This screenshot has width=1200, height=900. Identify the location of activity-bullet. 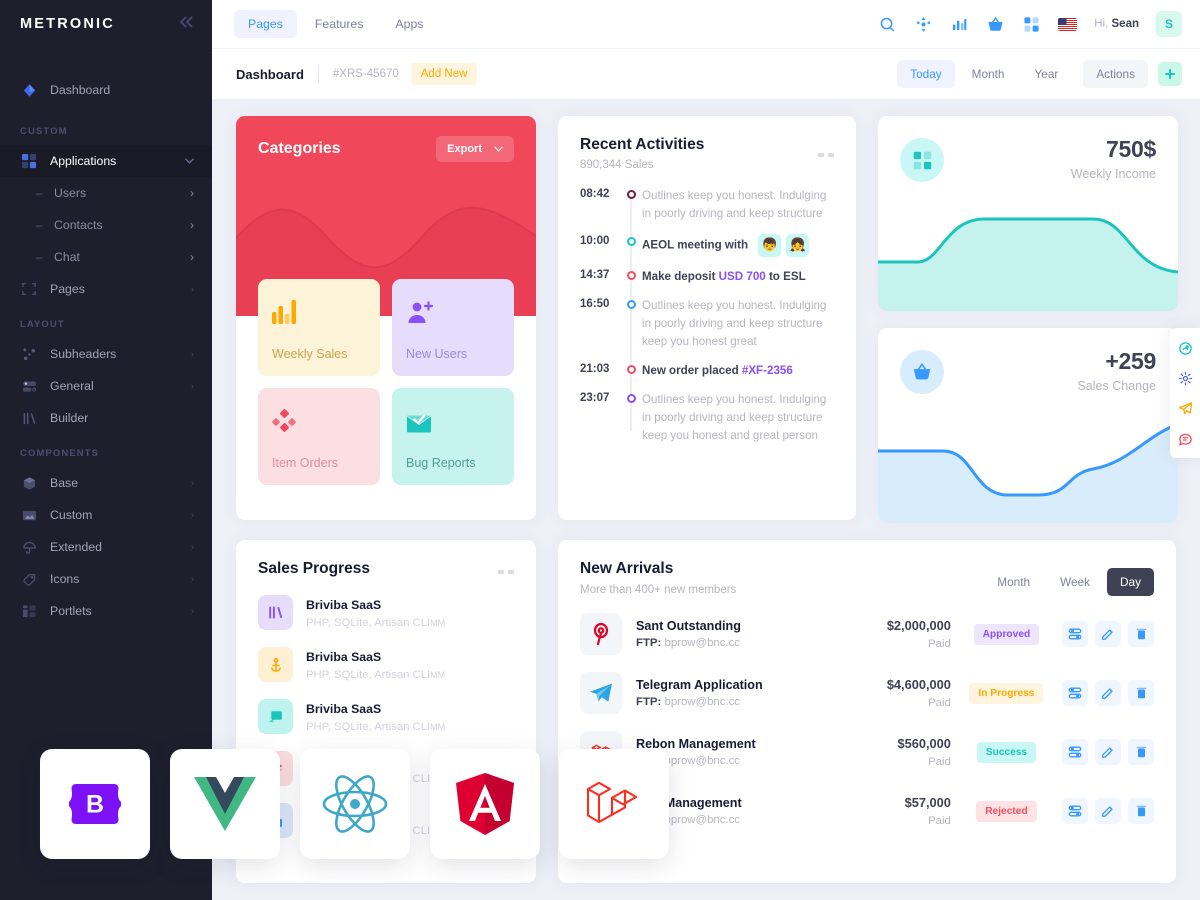
(631, 277).